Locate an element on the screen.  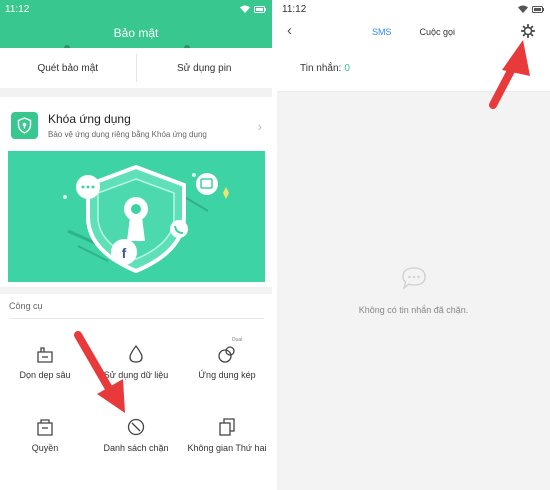
permissions-icon is located at coordinates (45, 427).